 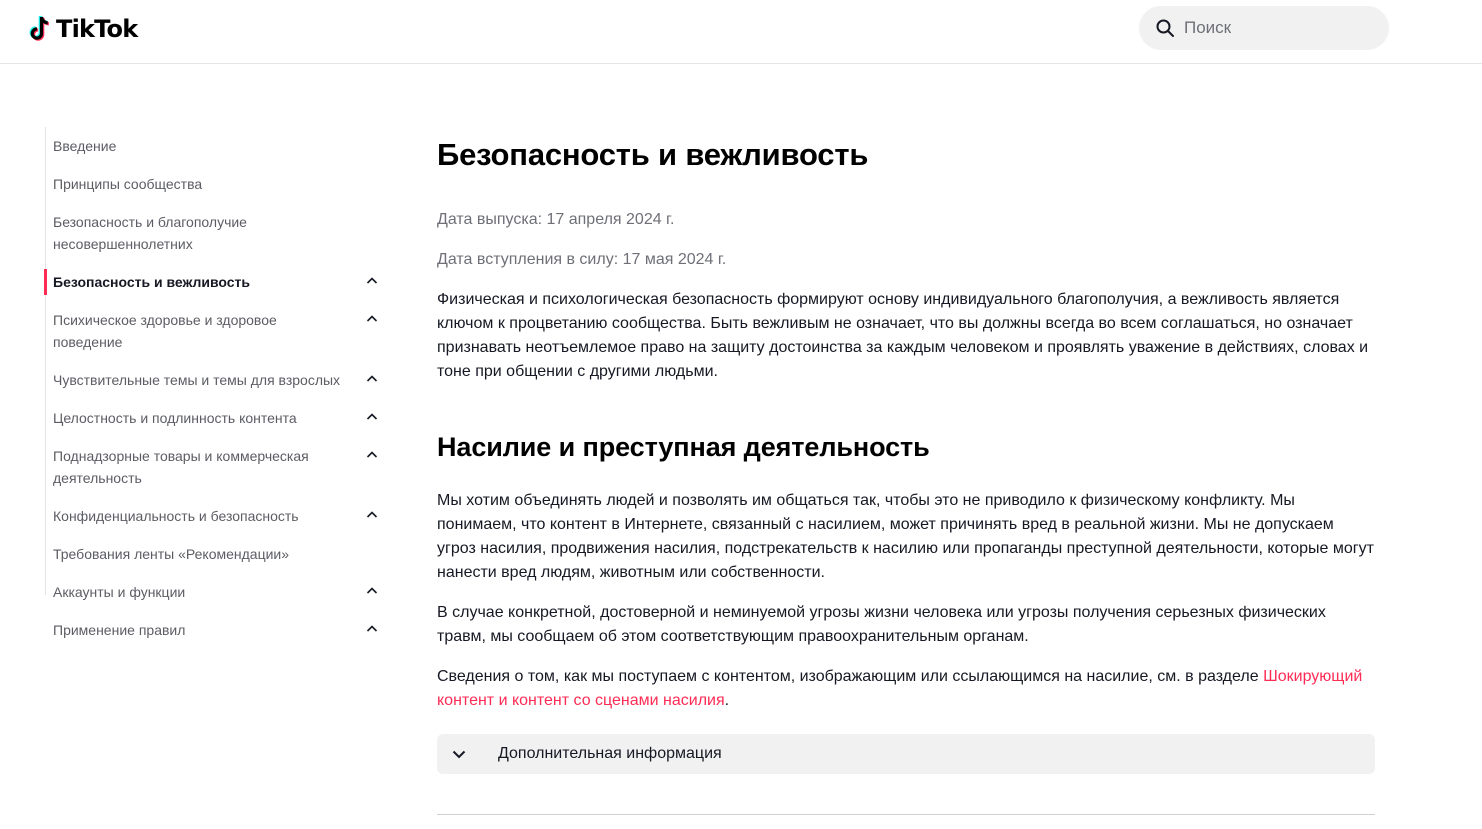 What do you see at coordinates (582, 259) in the screenshot?
I see `effective-date: Дата вступления в силу: 17 мая 2024 г.` at bounding box center [582, 259].